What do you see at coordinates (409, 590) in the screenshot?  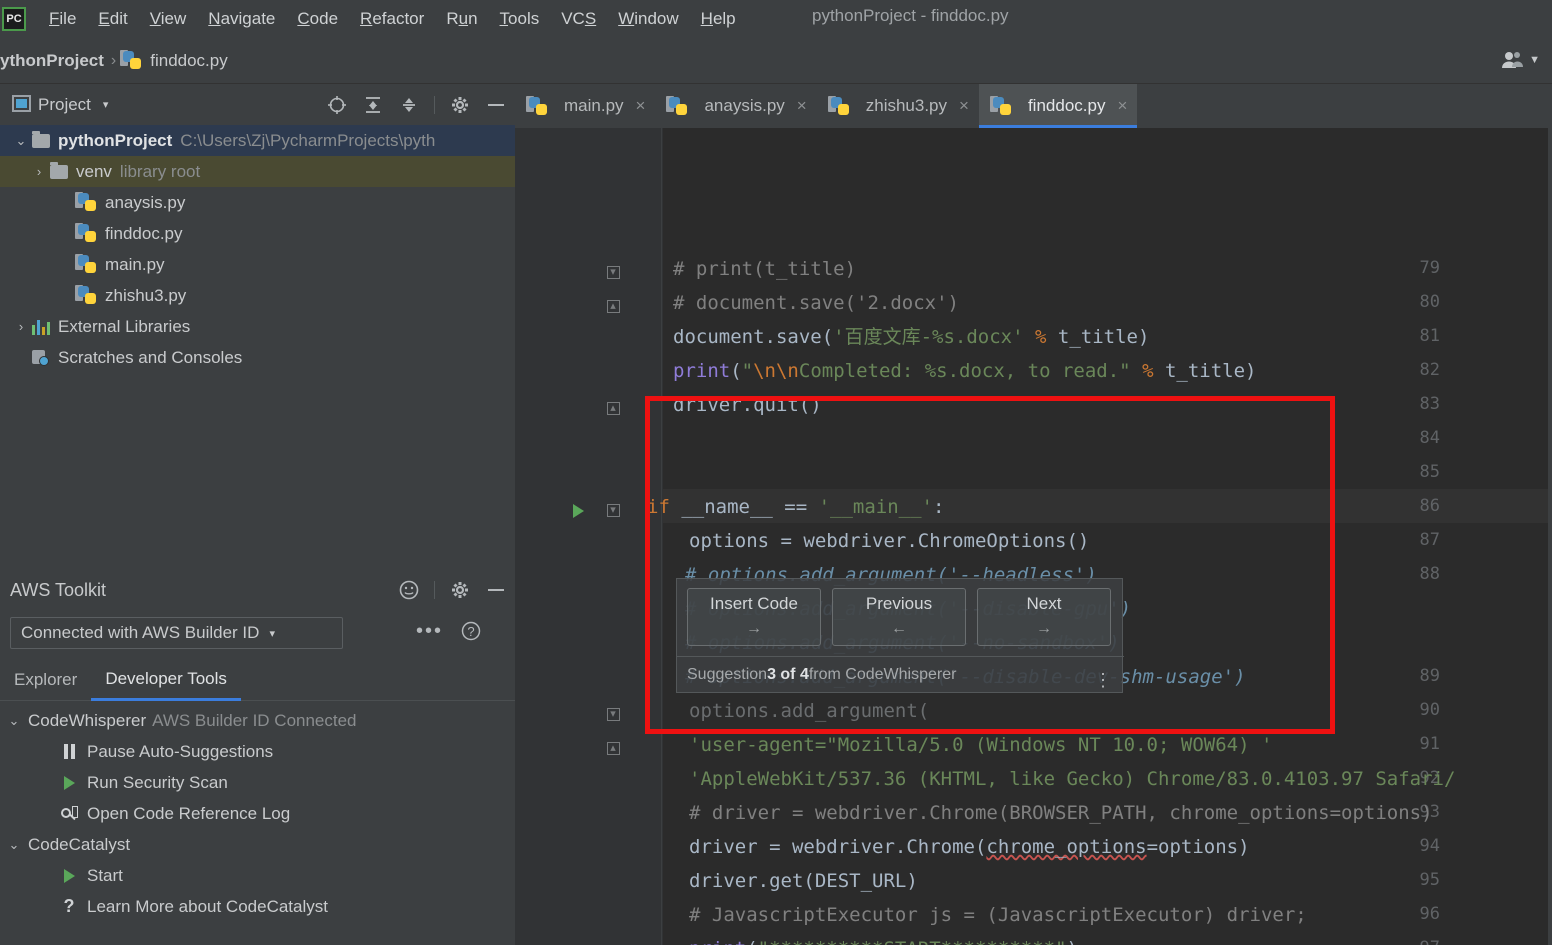 I see `feedback-smiley-icon` at bounding box center [409, 590].